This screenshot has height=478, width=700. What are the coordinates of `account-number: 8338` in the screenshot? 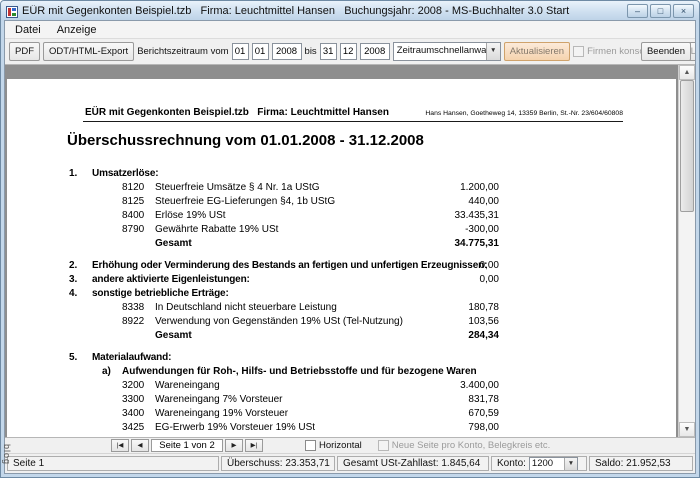 It's located at (133, 307).